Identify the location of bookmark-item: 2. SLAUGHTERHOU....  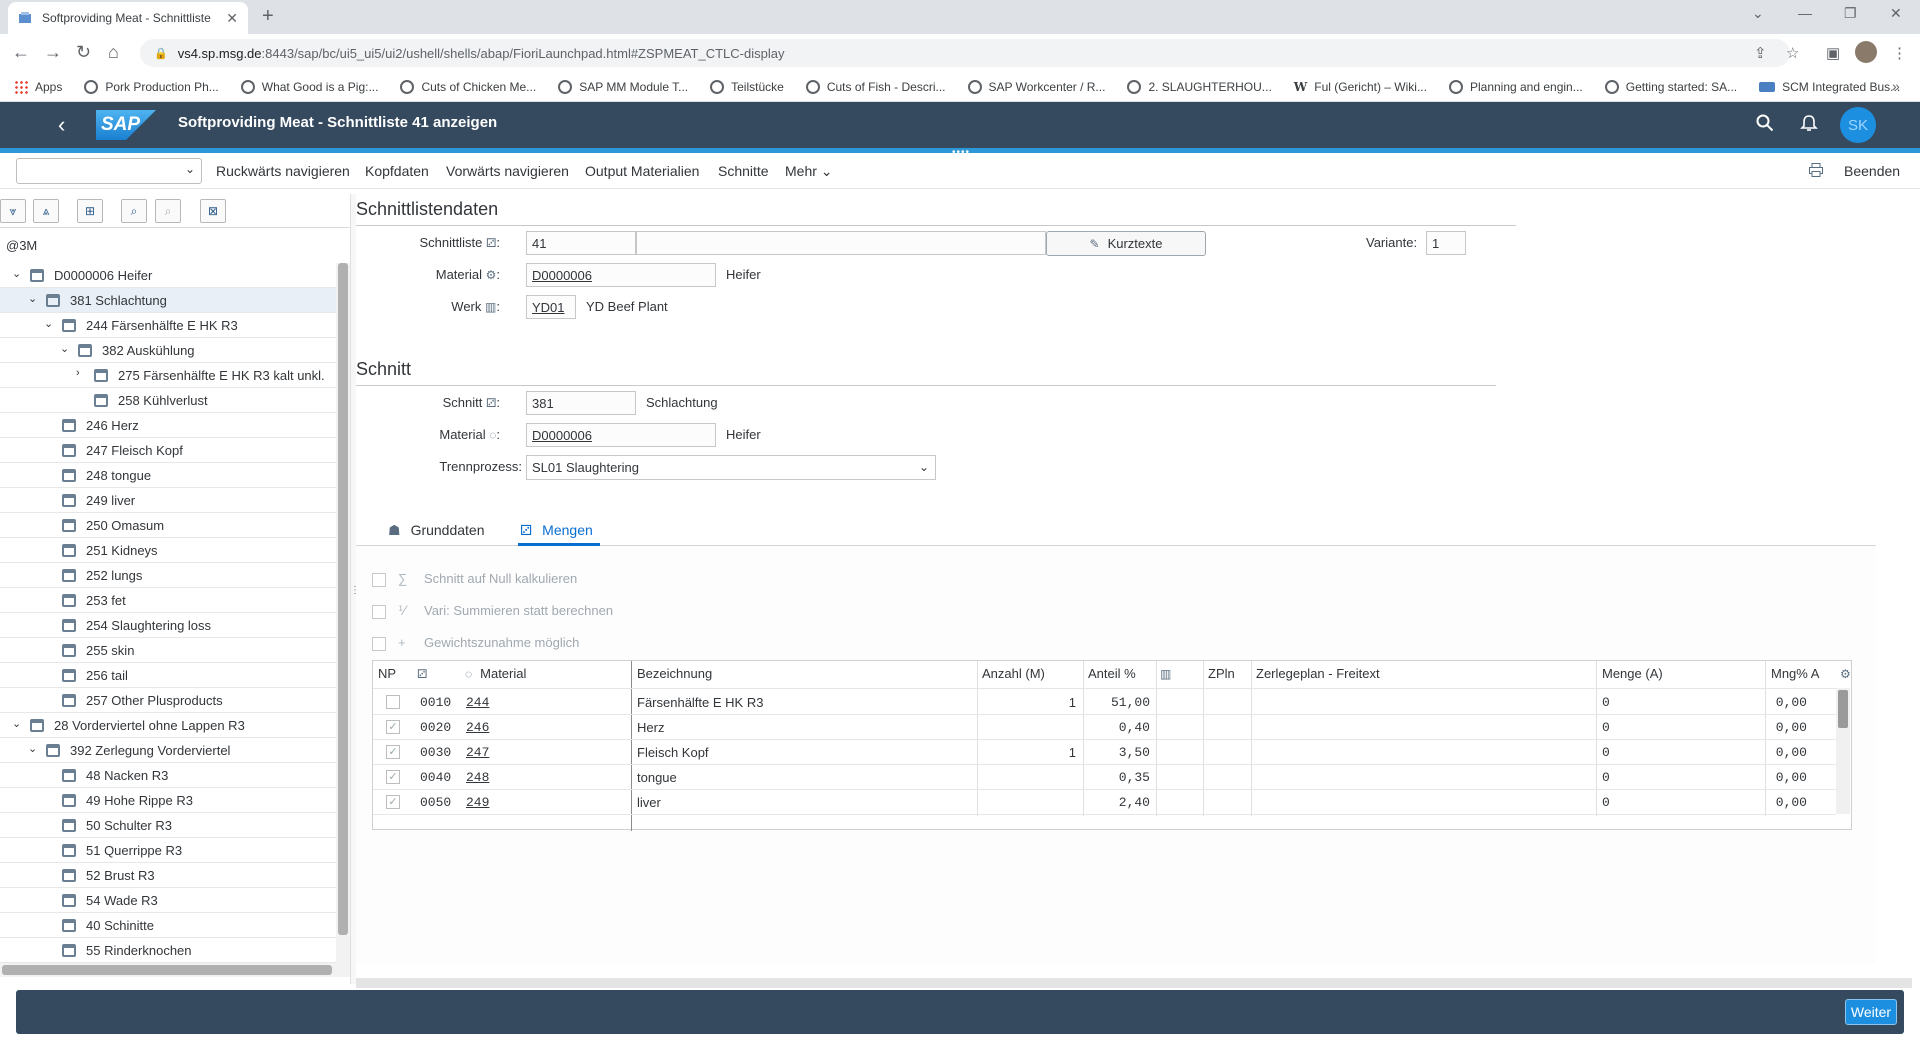
(1199, 86).